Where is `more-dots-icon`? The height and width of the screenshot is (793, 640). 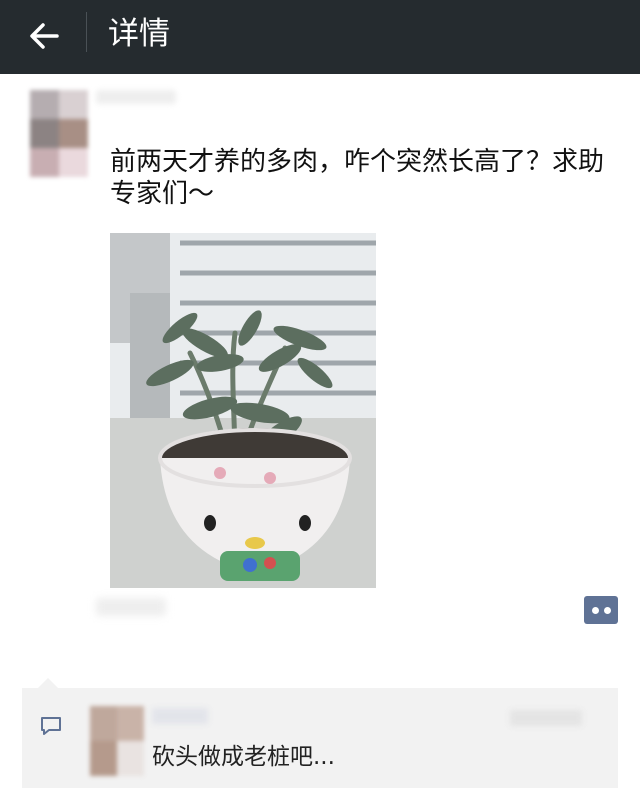
more-dots-icon is located at coordinates (595, 610).